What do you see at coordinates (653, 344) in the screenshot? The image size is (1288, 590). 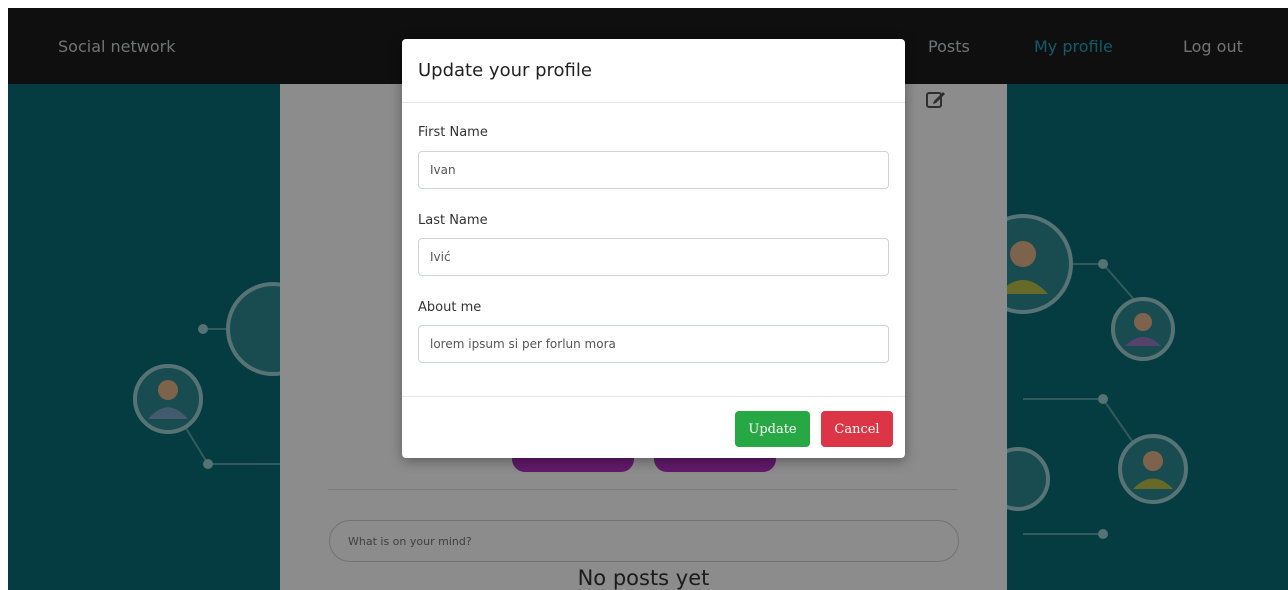 I see `about-me-input` at bounding box center [653, 344].